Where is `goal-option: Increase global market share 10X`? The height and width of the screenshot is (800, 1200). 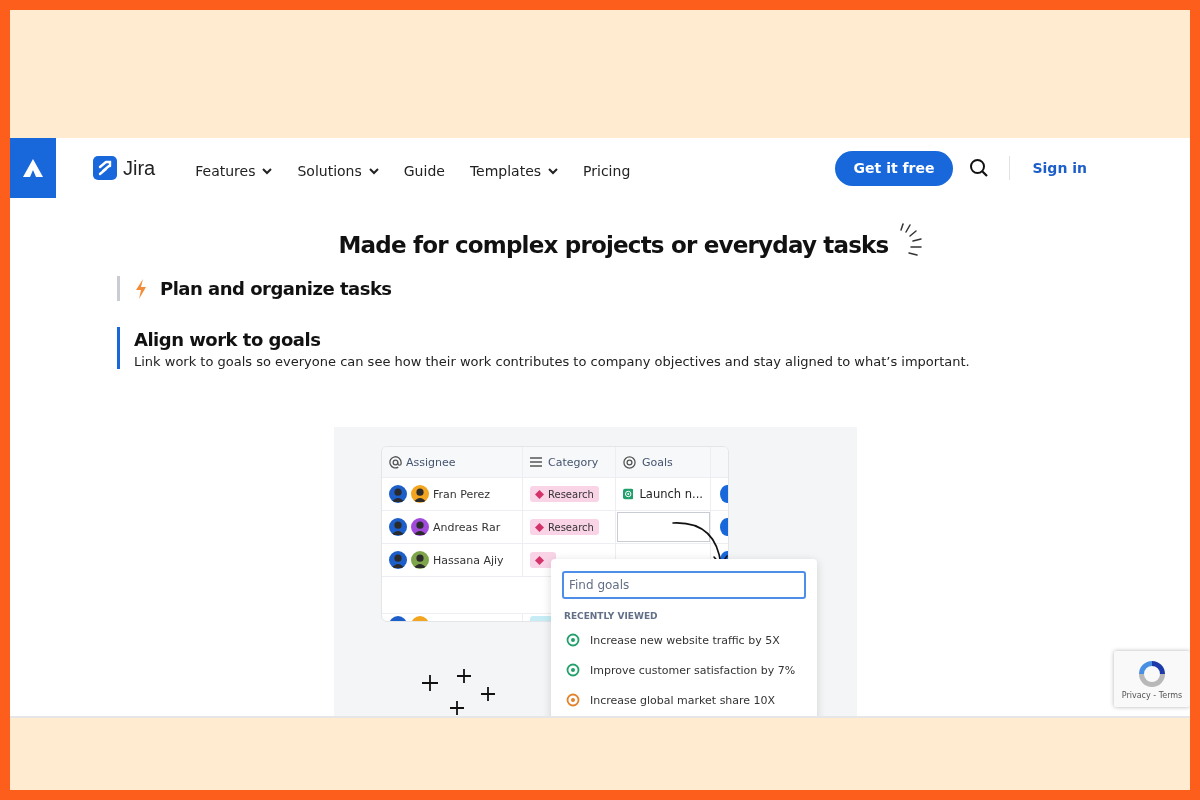
goal-option: Increase global market share 10X is located at coordinates (685, 700).